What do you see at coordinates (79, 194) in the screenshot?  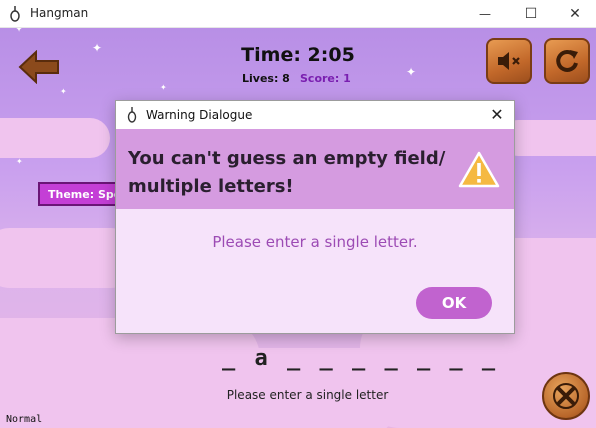 I see `theme-badge: Theme: Spo` at bounding box center [79, 194].